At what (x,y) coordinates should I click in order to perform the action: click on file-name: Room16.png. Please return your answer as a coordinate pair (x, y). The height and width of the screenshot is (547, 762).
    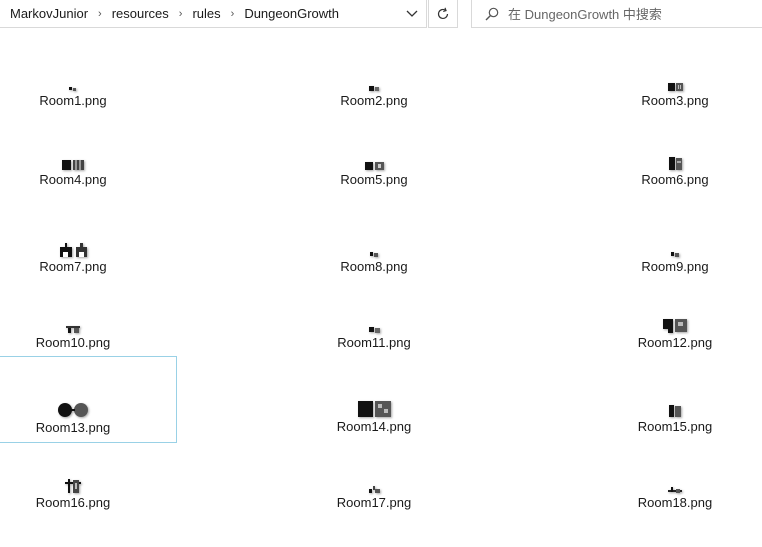
    Looking at the image, I should click on (73, 502).